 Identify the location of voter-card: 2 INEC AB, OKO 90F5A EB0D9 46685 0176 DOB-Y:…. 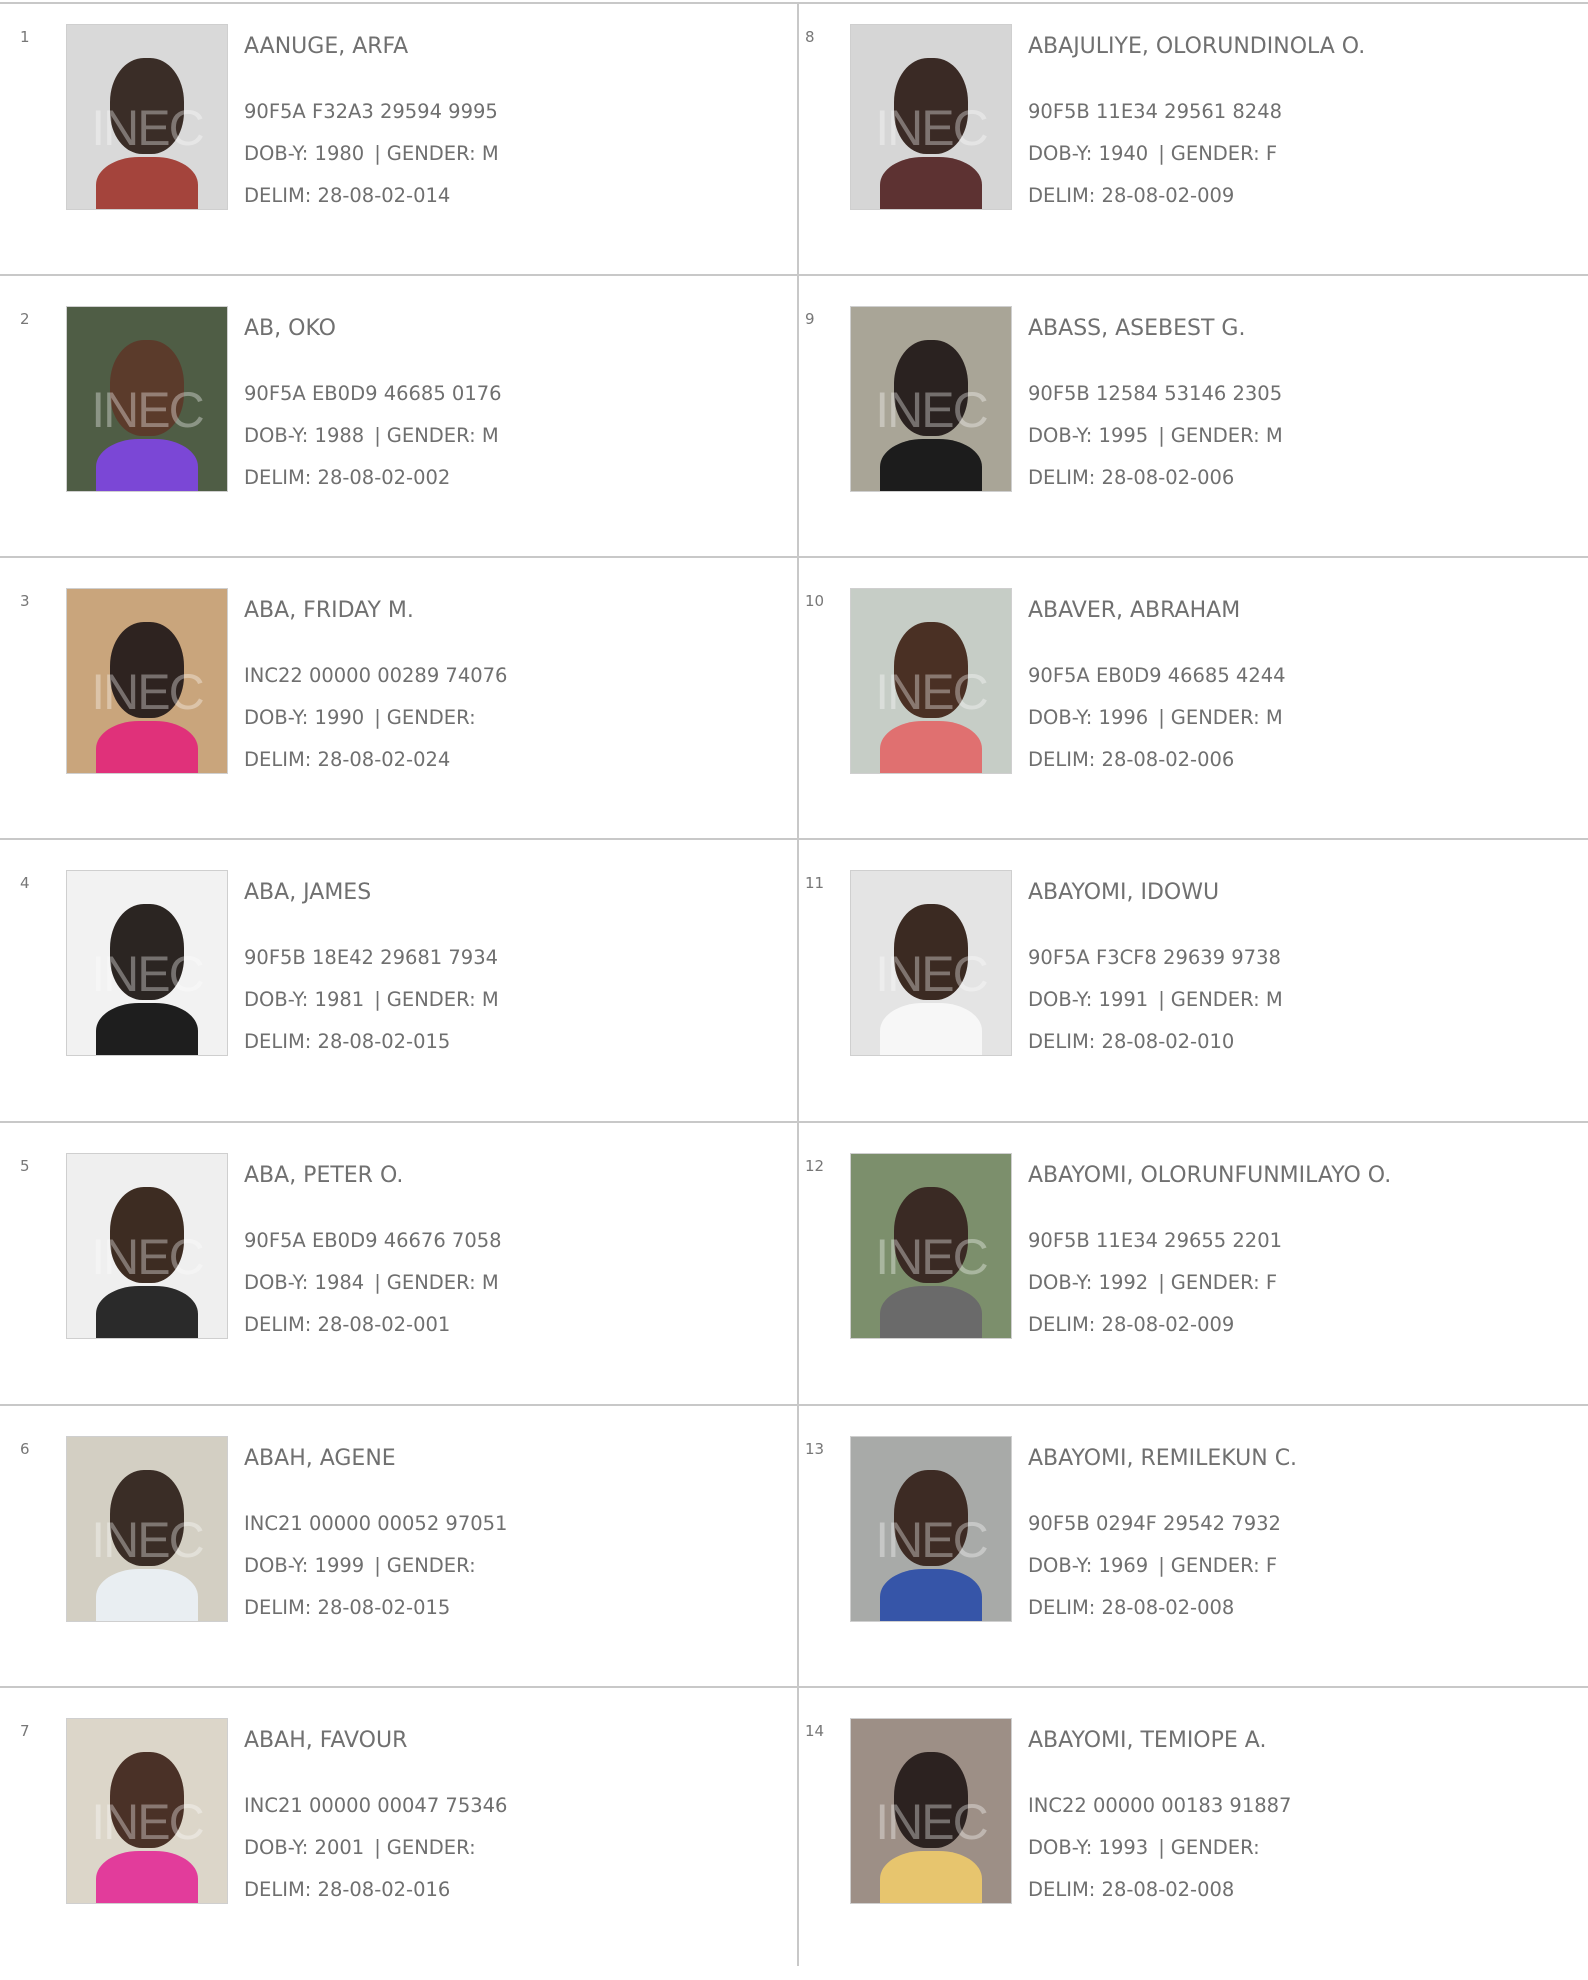
(398, 427).